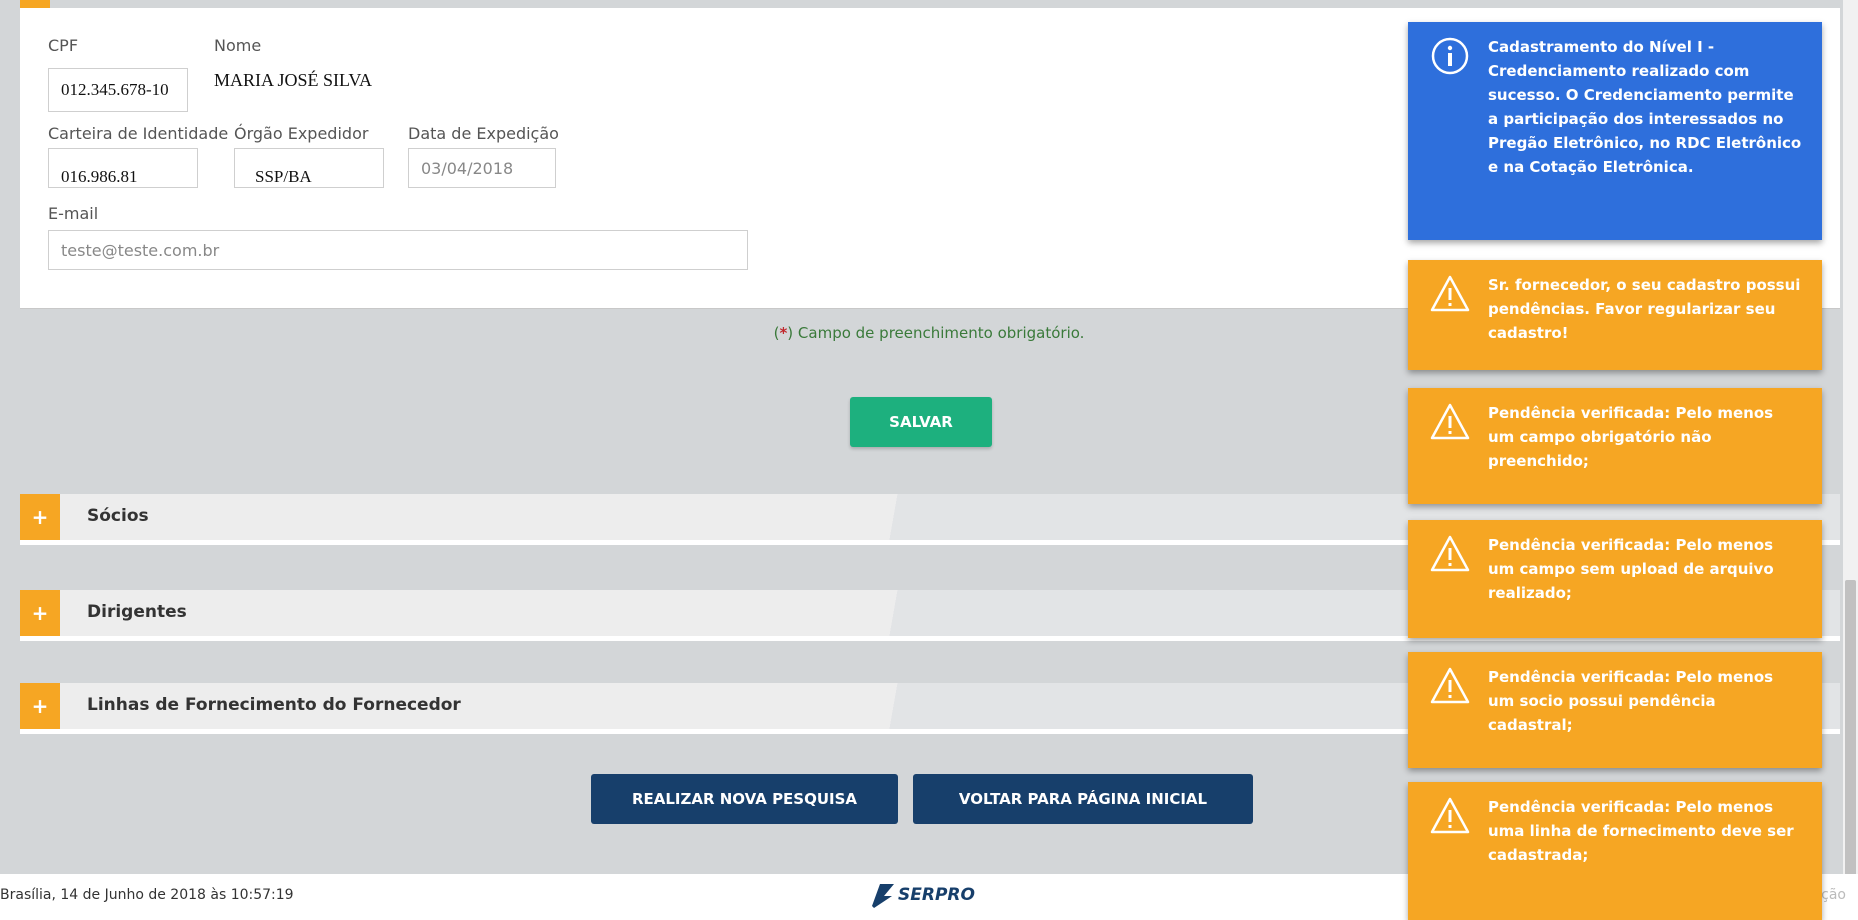 The image size is (1858, 920). Describe the element at coordinates (1450, 56) in the screenshot. I see `info-icon` at that location.